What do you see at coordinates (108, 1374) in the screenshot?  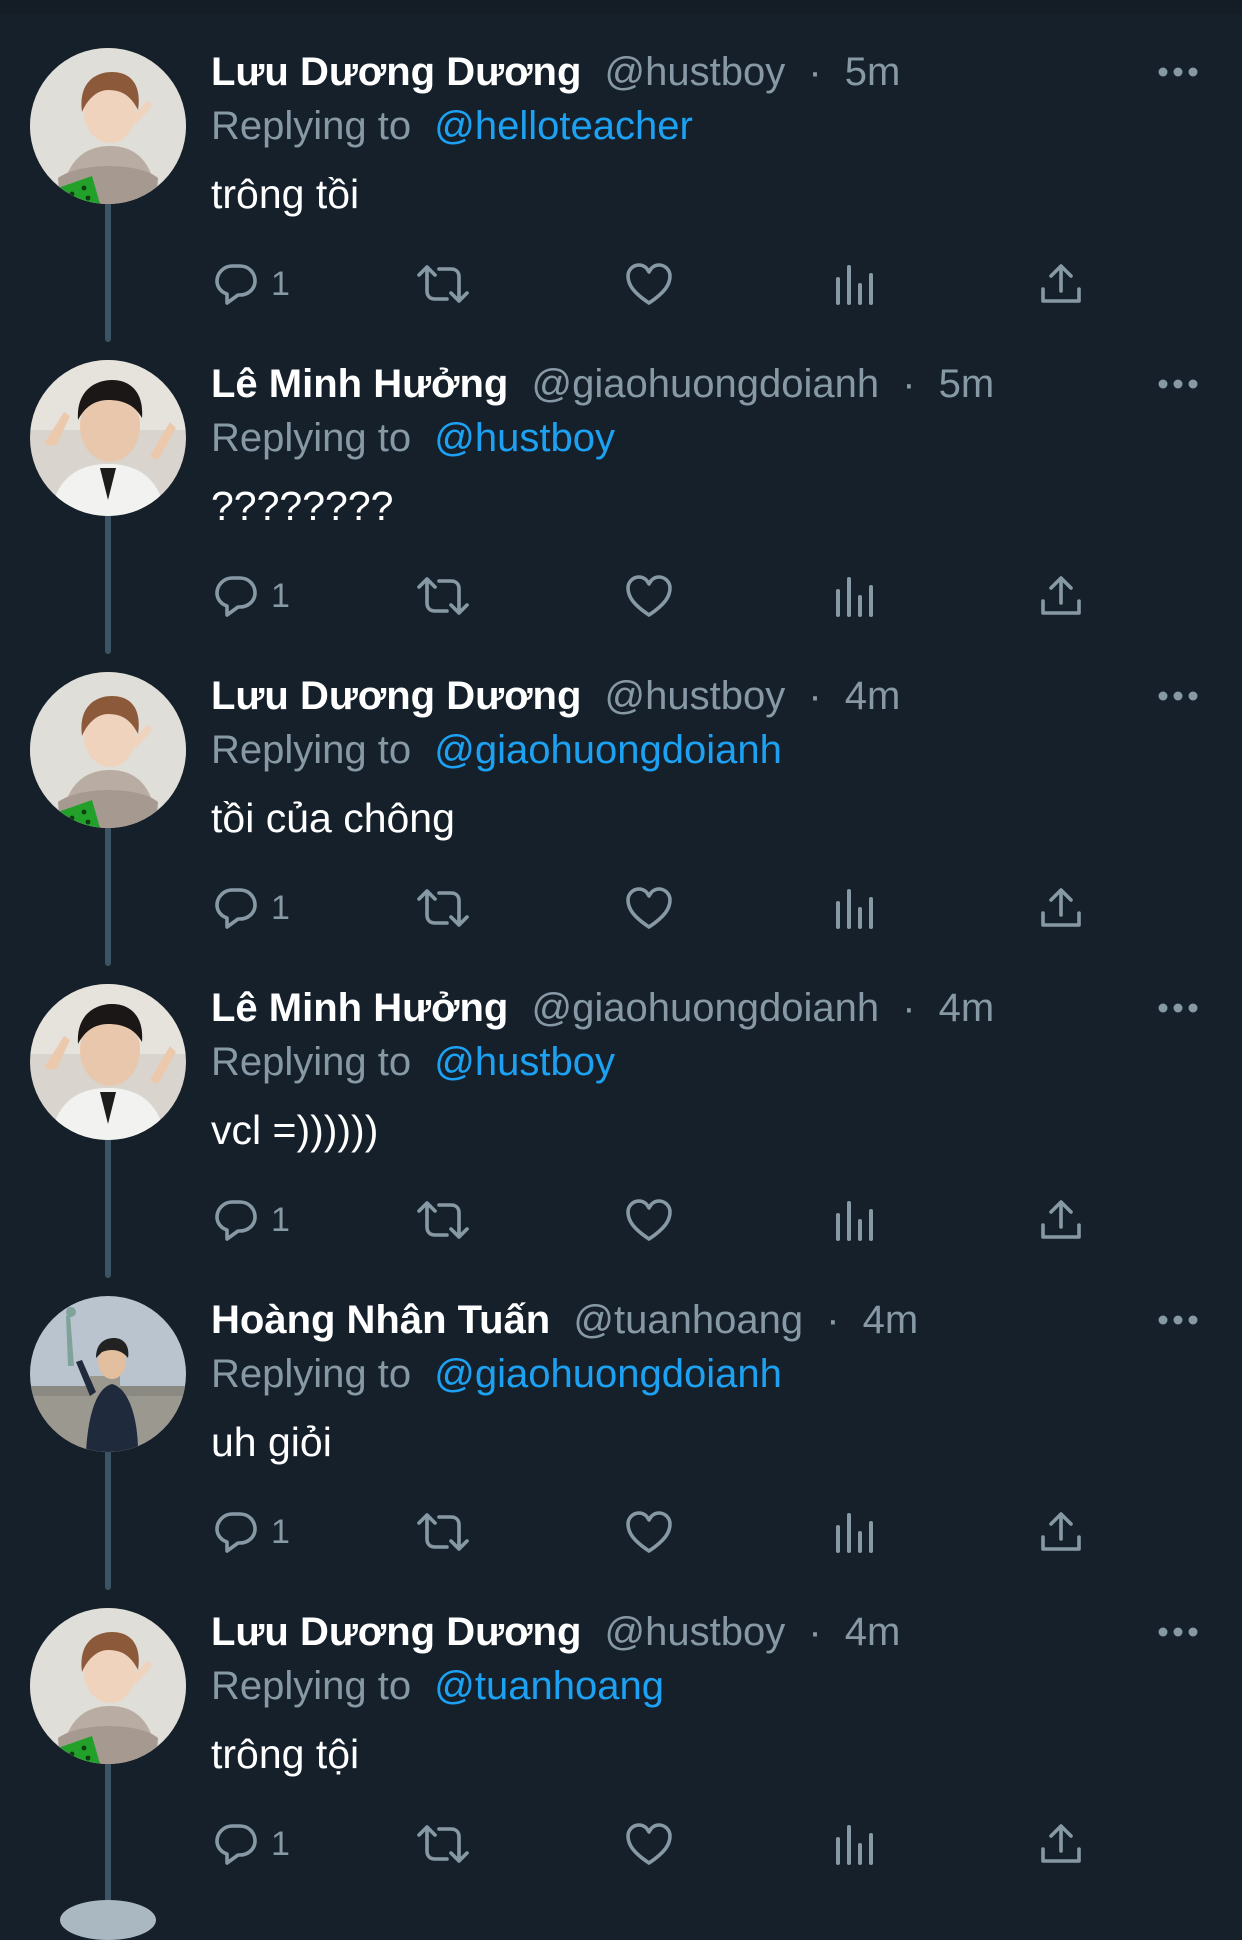 I see `avatar-tuanhoang` at bounding box center [108, 1374].